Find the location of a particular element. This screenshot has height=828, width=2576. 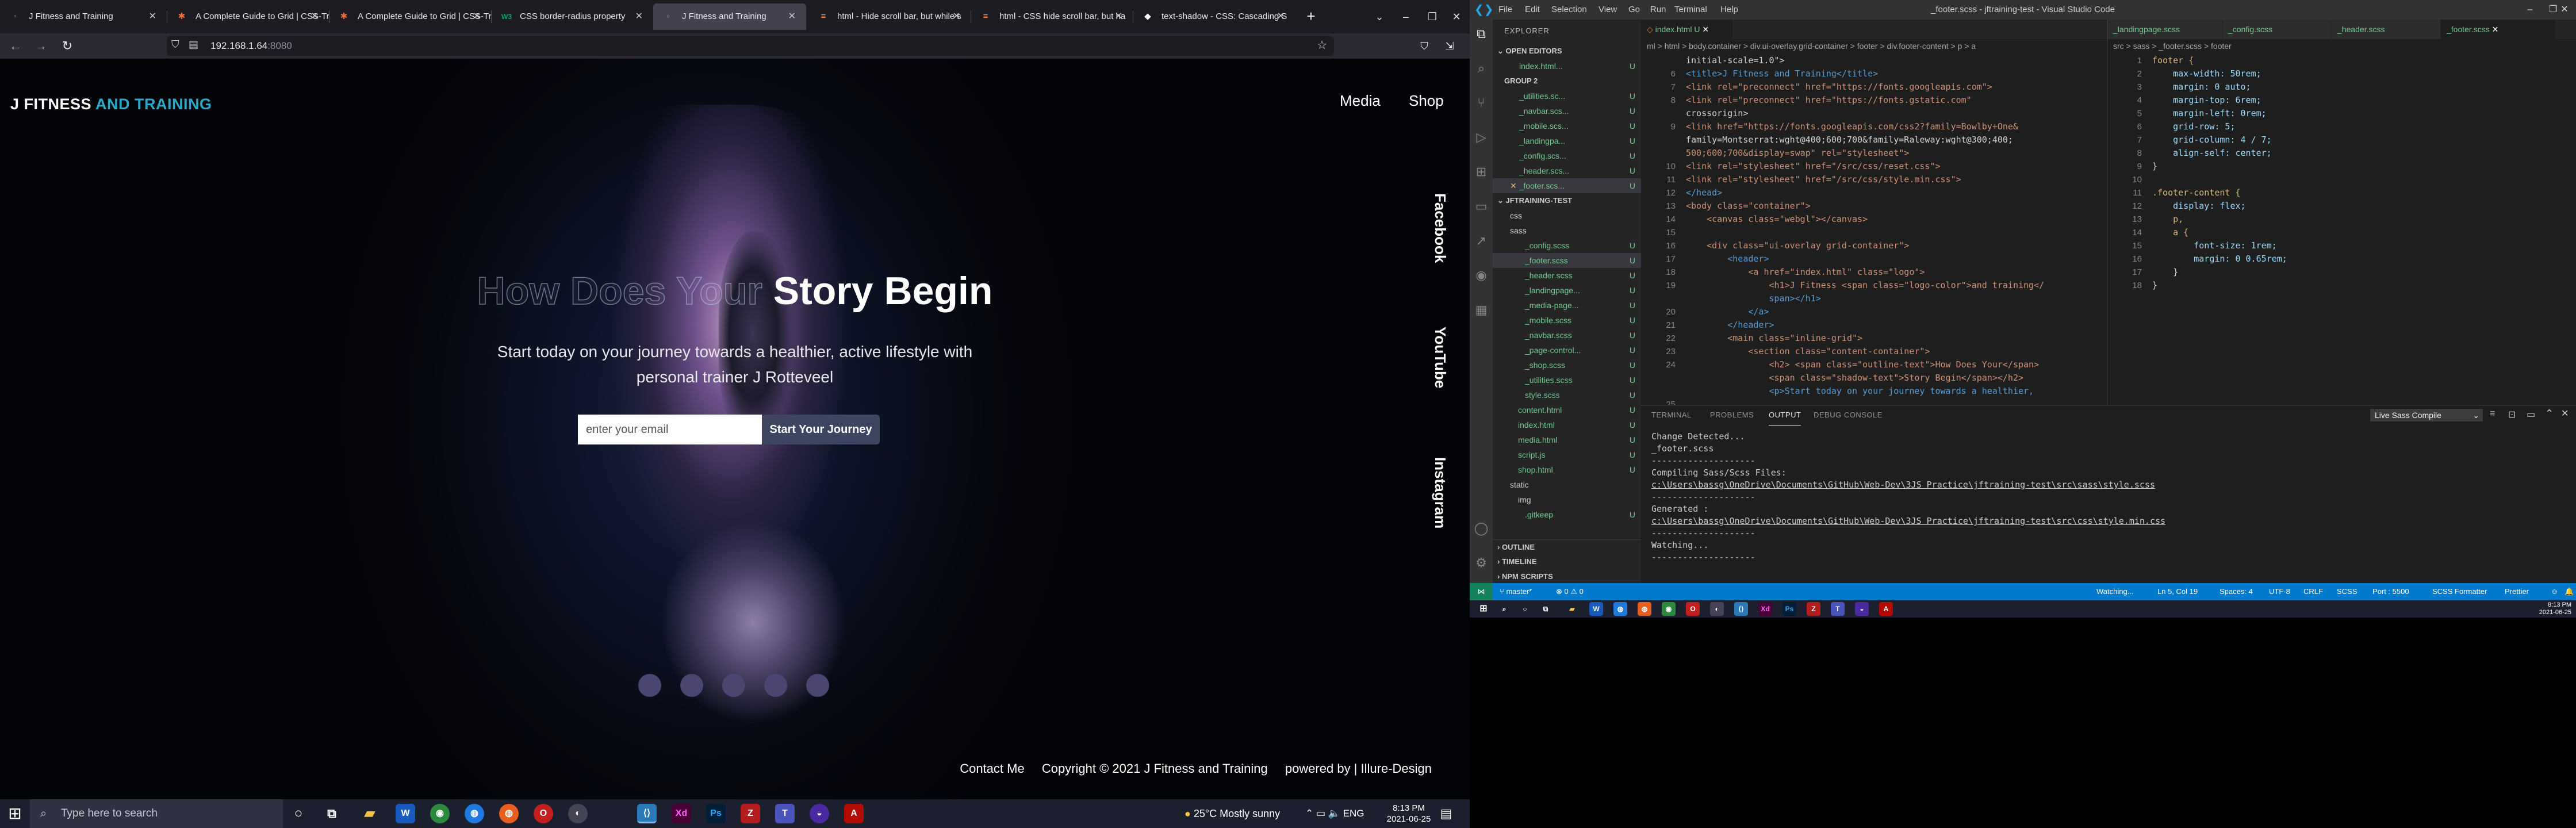

open-file-active: ✕ _footer.scs... U is located at coordinates (1567, 185).